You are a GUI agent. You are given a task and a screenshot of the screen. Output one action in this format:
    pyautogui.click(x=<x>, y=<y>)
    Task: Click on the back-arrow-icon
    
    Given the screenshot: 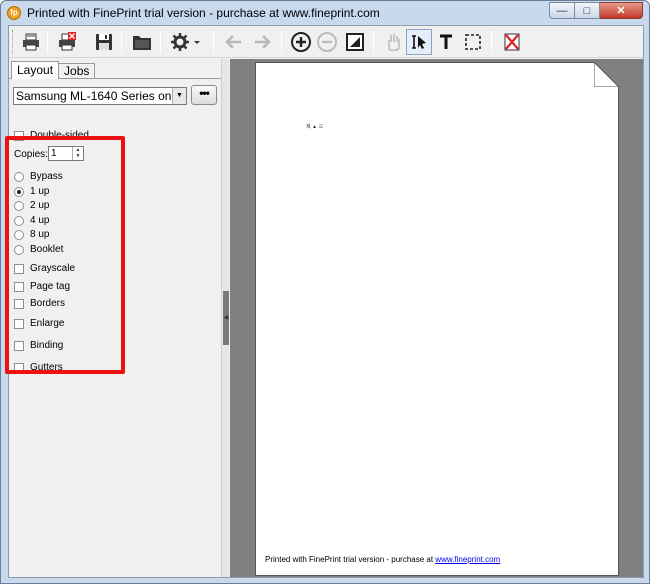 What is the action you would take?
    pyautogui.click(x=234, y=42)
    